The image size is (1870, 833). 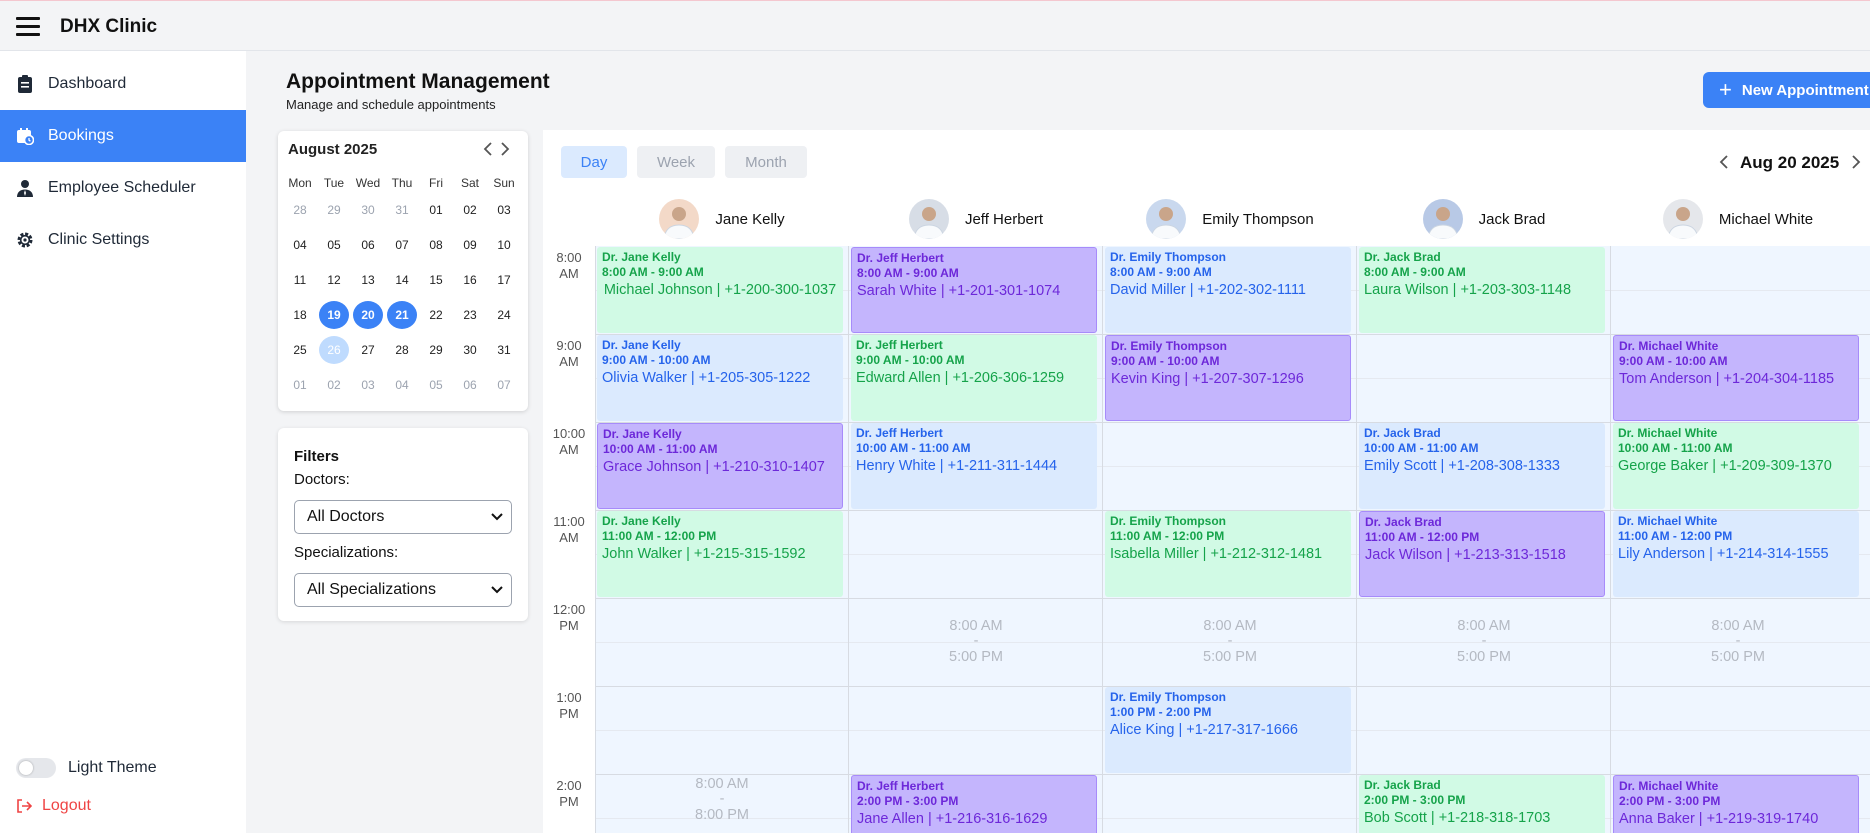 I want to click on next-date-button, so click(x=1856, y=162).